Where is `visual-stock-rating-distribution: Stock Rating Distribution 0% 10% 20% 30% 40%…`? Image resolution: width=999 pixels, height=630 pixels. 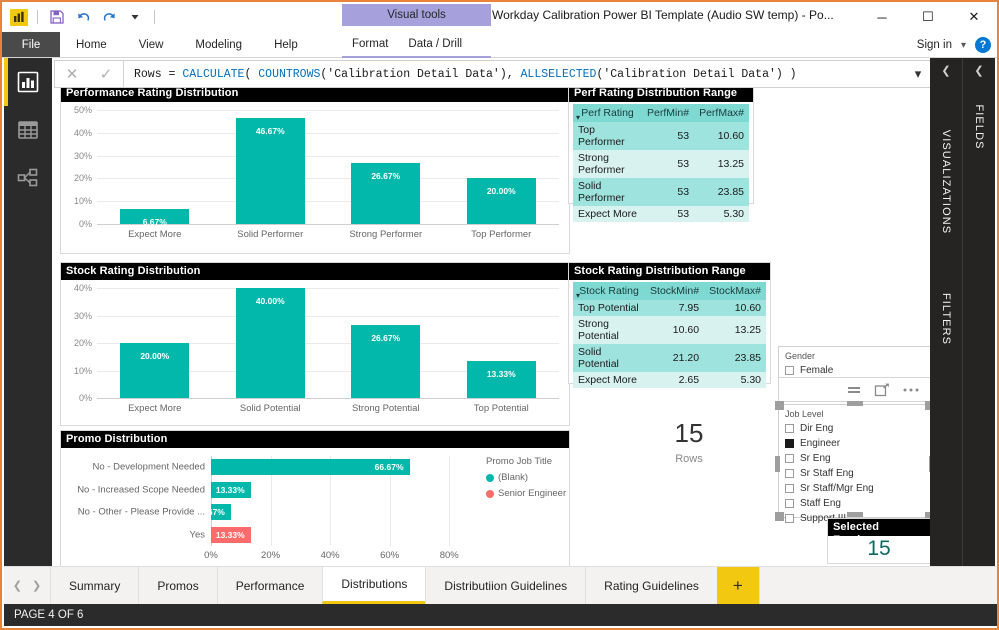 visual-stock-rating-distribution: Stock Rating Distribution 0% 10% 20% 30% 40%… is located at coordinates (315, 344).